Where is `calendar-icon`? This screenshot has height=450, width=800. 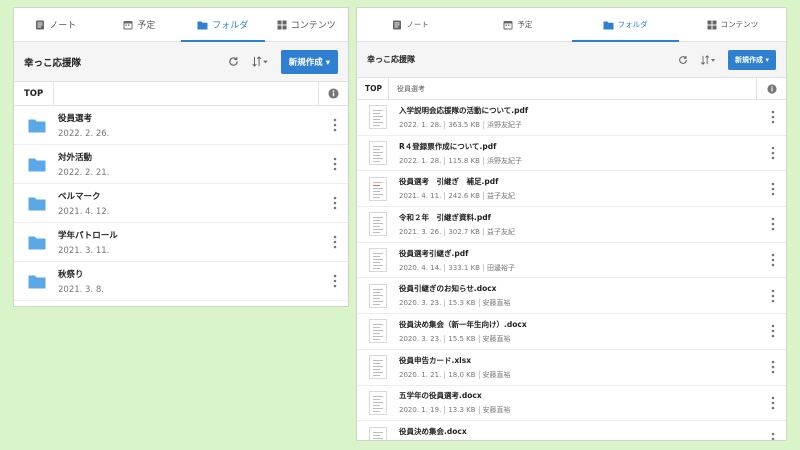 calendar-icon is located at coordinates (508, 25).